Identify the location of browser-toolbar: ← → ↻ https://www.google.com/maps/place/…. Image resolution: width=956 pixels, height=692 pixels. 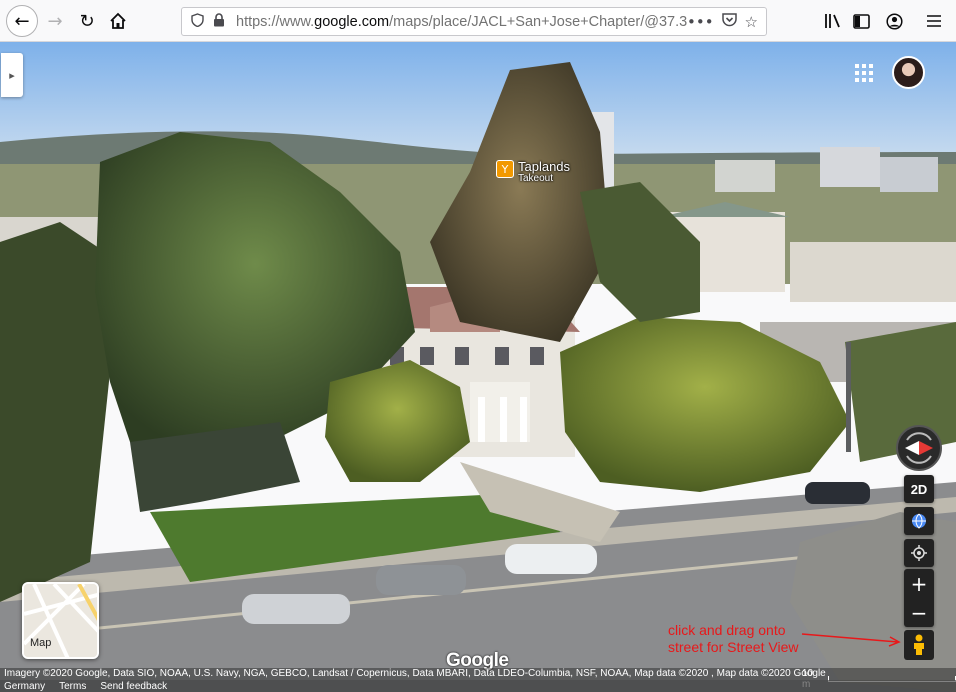
(478, 21).